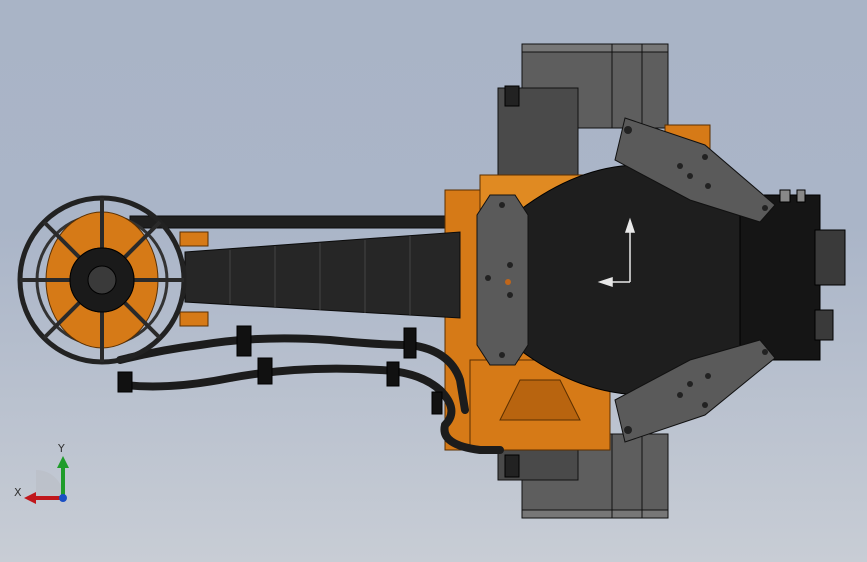  What do you see at coordinates (63, 462) in the screenshot?
I see `triad-y-arrow-icon` at bounding box center [63, 462].